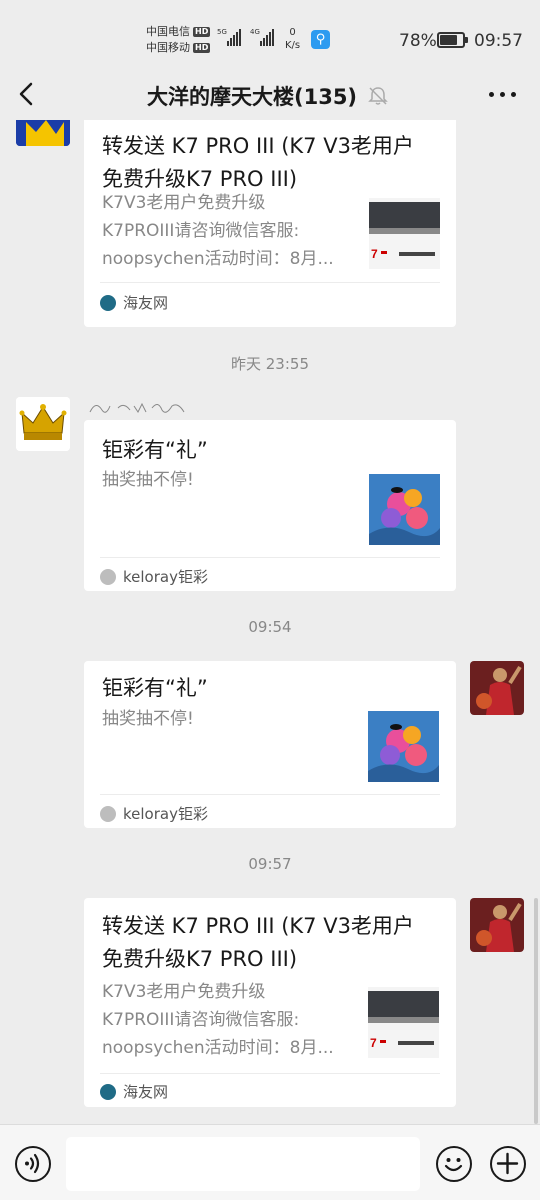 This screenshot has width=540, height=1200. Describe the element at coordinates (378, 96) in the screenshot. I see `bell-off-icon` at that location.